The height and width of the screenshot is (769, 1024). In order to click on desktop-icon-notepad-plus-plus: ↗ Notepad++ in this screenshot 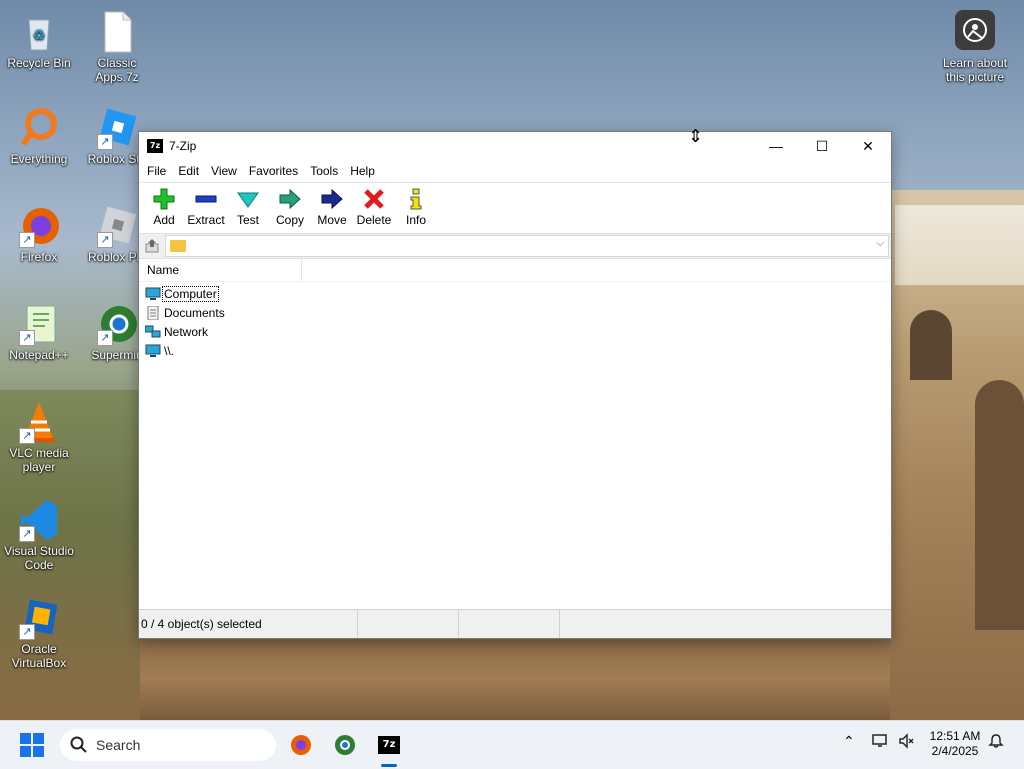, I will do `click(39, 332)`.